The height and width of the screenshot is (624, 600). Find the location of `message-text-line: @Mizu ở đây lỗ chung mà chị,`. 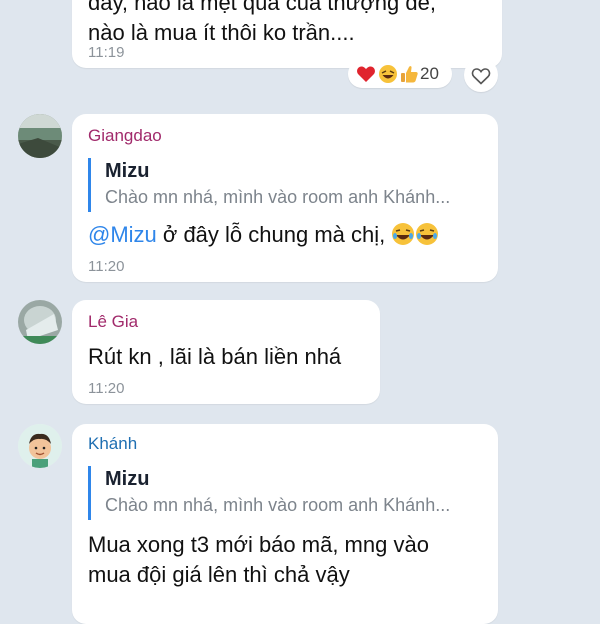

message-text-line: @Mizu ở đây lỗ chung mà chị, is located at coordinates (263, 235).